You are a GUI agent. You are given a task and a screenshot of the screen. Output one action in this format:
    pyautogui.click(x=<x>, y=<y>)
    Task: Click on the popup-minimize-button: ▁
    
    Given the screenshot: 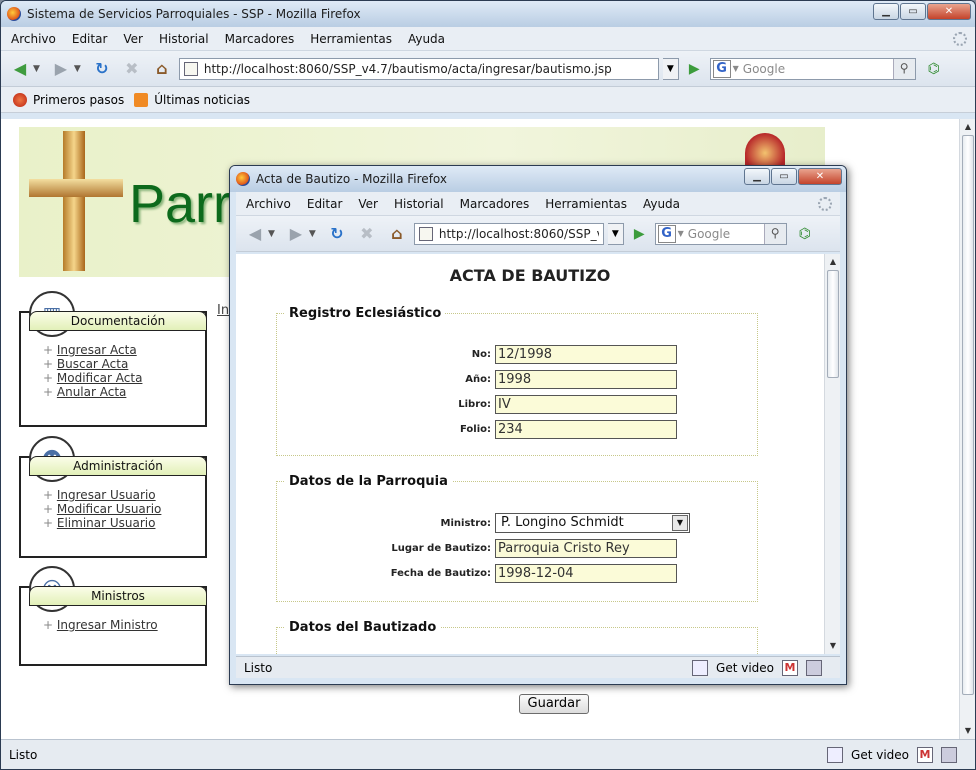 What is the action you would take?
    pyautogui.click(x=757, y=176)
    